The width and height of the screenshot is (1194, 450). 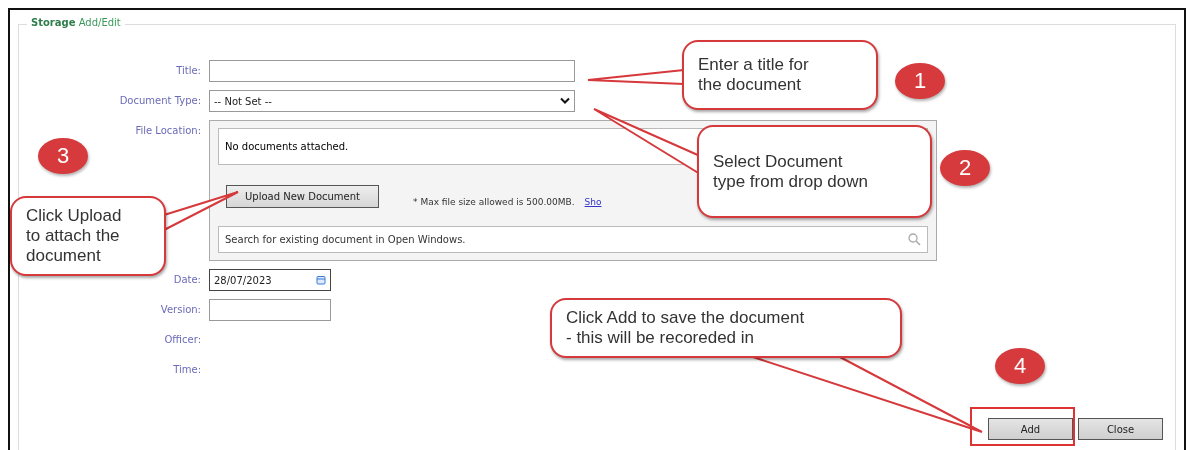 I want to click on field-label: Officer:, so click(x=182, y=340).